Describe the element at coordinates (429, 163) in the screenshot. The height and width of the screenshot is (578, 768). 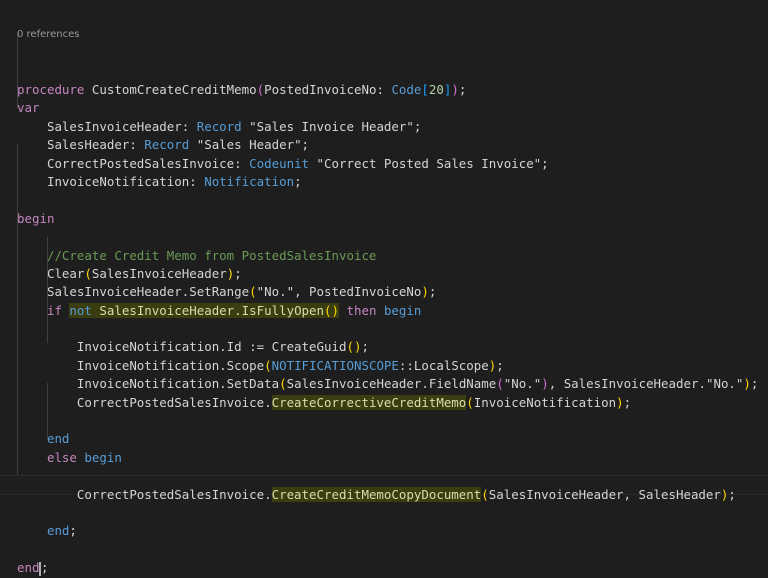
I see `code-token: "Correct Posted Sales Invoice";` at that location.